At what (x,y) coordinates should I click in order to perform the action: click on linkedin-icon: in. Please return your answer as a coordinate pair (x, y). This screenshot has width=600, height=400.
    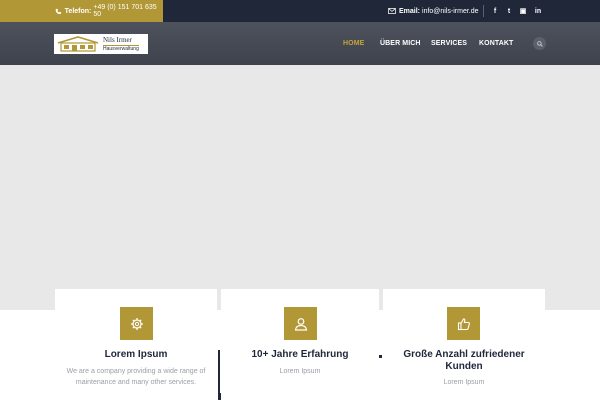
    Looking at the image, I should click on (538, 11).